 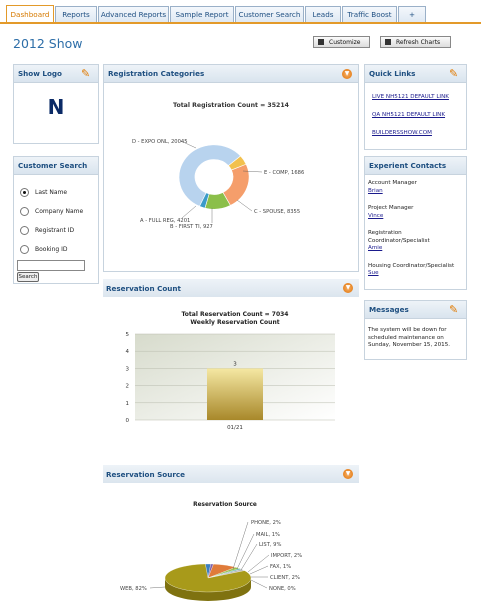 I want to click on tab-reports: Reports, so click(x=76, y=14).